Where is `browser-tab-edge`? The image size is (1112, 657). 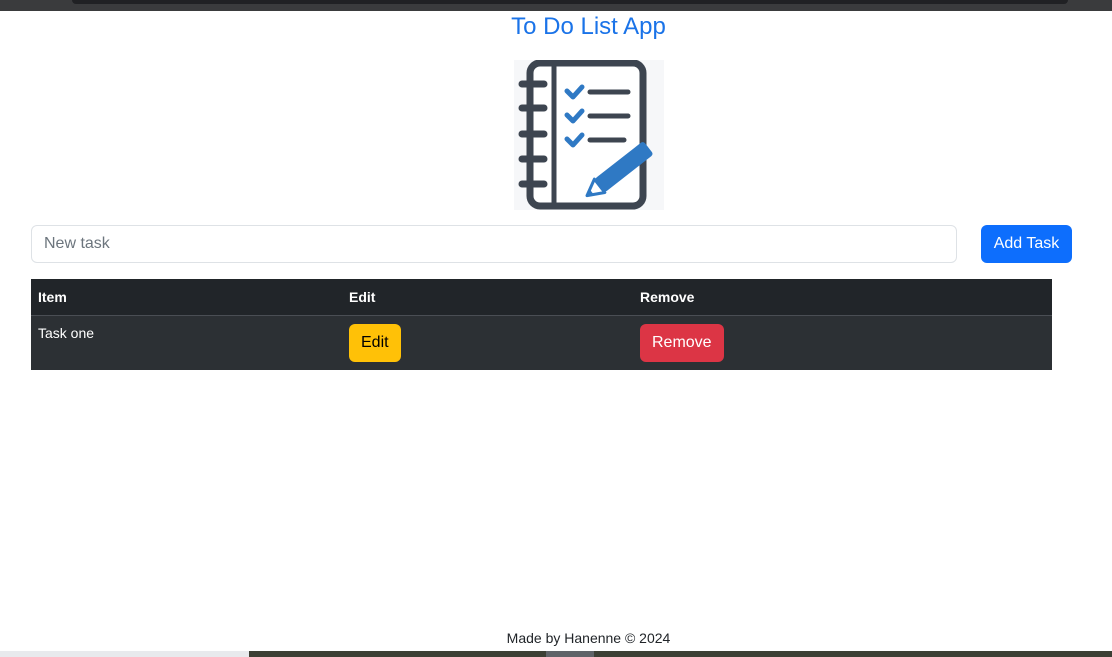
browser-tab-edge is located at coordinates (570, 2).